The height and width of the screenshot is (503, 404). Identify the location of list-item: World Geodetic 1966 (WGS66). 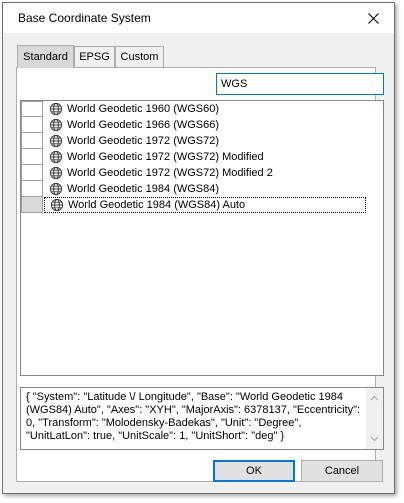
(193, 125).